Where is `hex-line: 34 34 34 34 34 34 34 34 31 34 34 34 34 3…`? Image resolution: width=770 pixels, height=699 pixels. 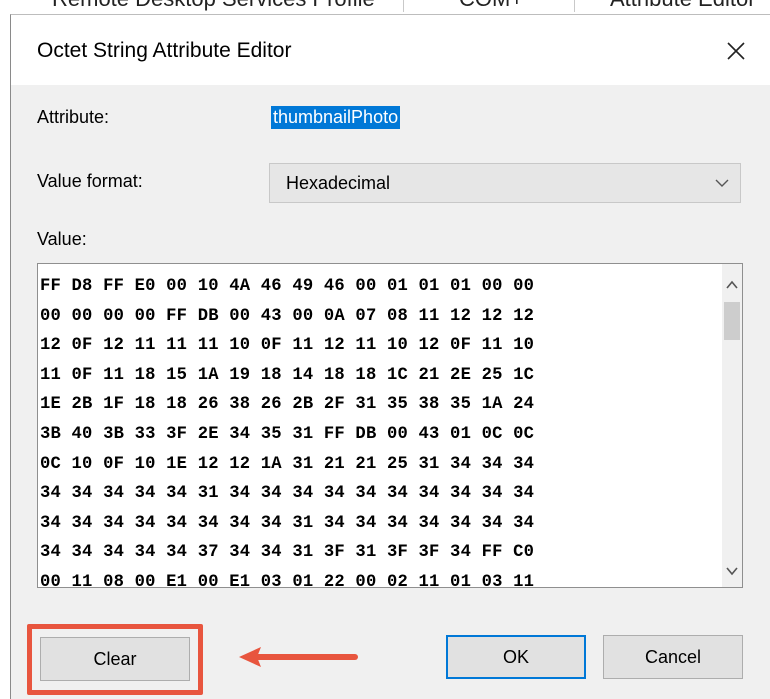
hex-line: 34 34 34 34 34 34 34 34 31 34 34 34 34 3… is located at coordinates (287, 523).